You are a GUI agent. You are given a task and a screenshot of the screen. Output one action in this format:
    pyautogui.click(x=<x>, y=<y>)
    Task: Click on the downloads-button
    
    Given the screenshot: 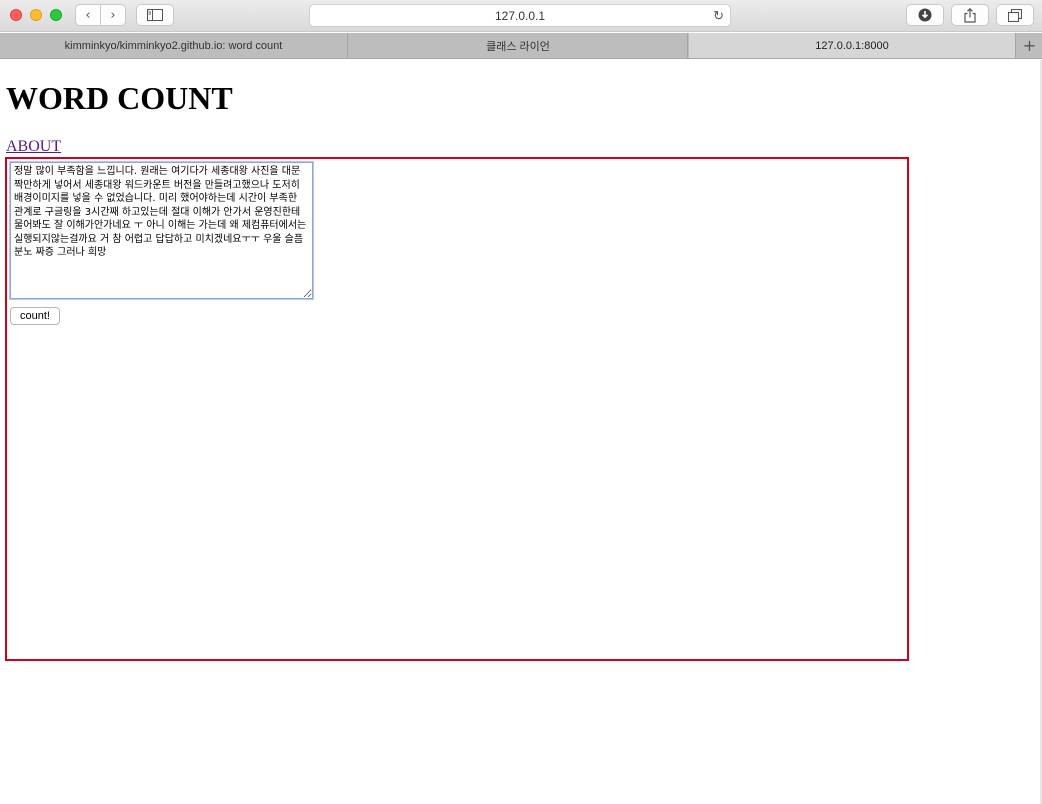 What is the action you would take?
    pyautogui.click(x=925, y=15)
    